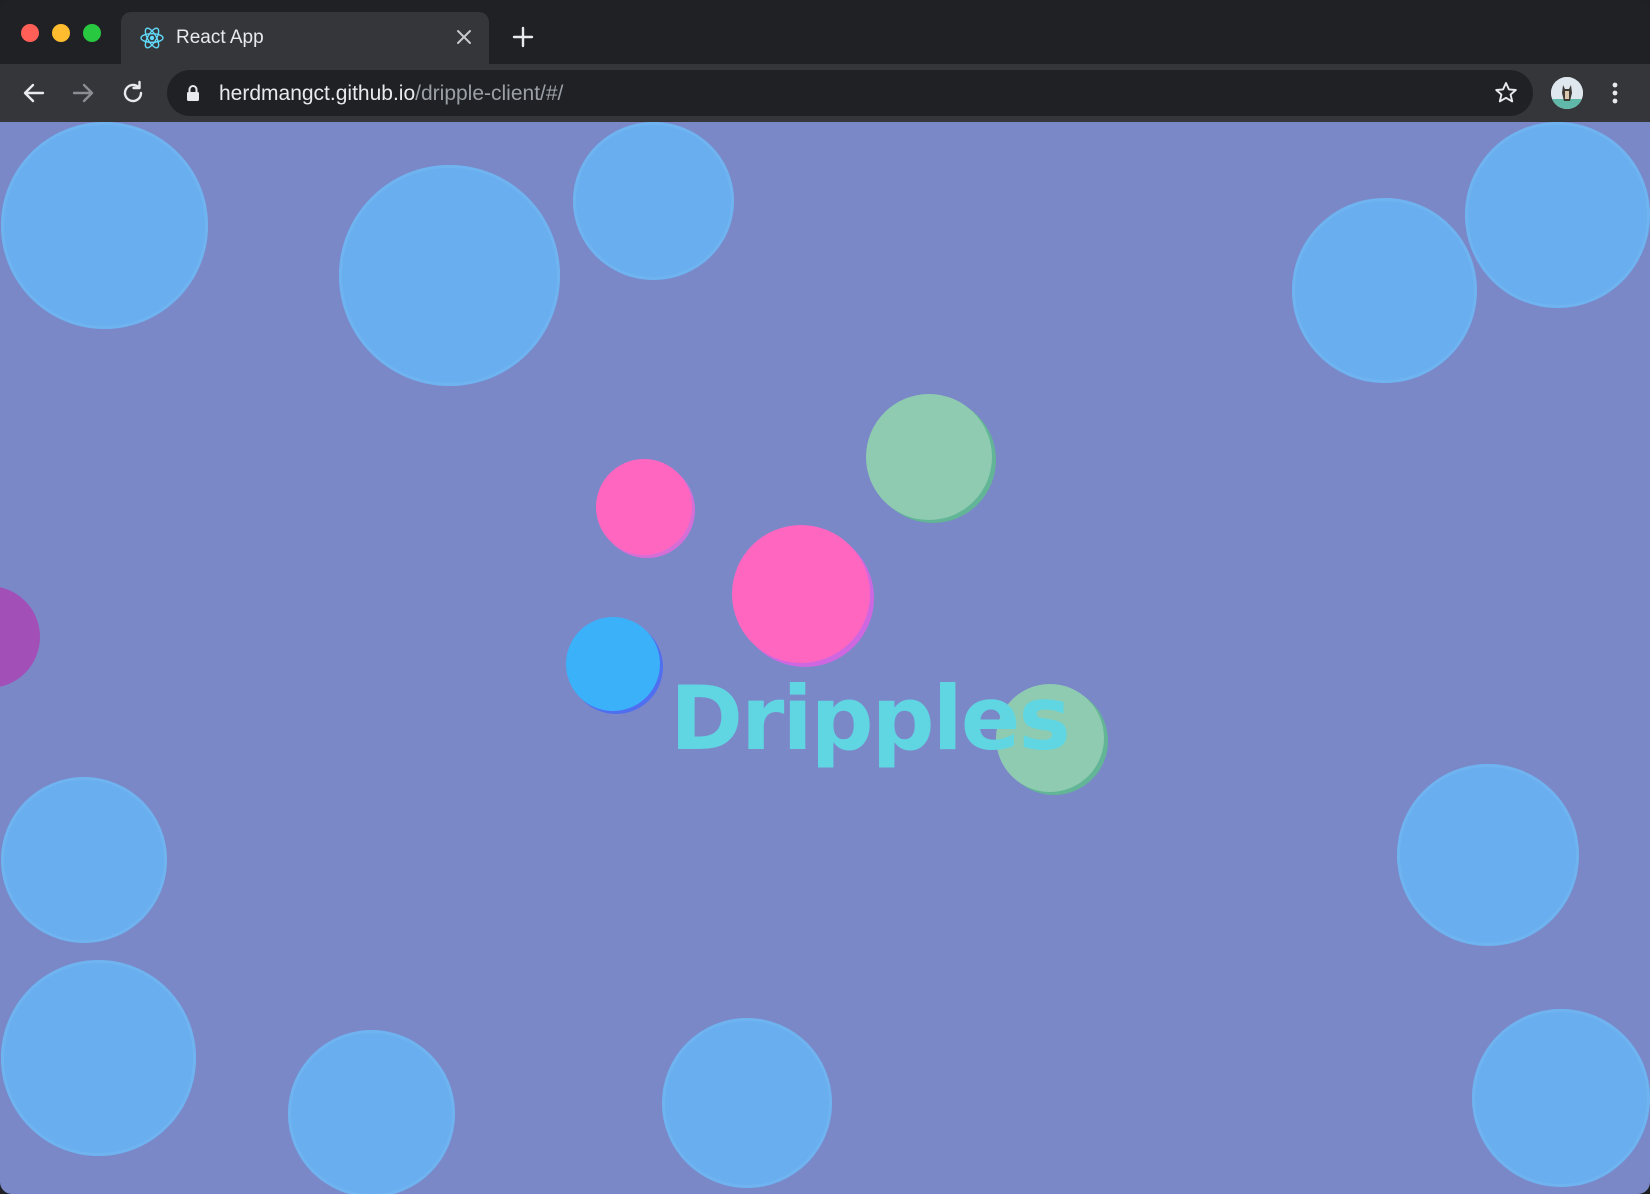  I want to click on blue-drop, so click(613, 664).